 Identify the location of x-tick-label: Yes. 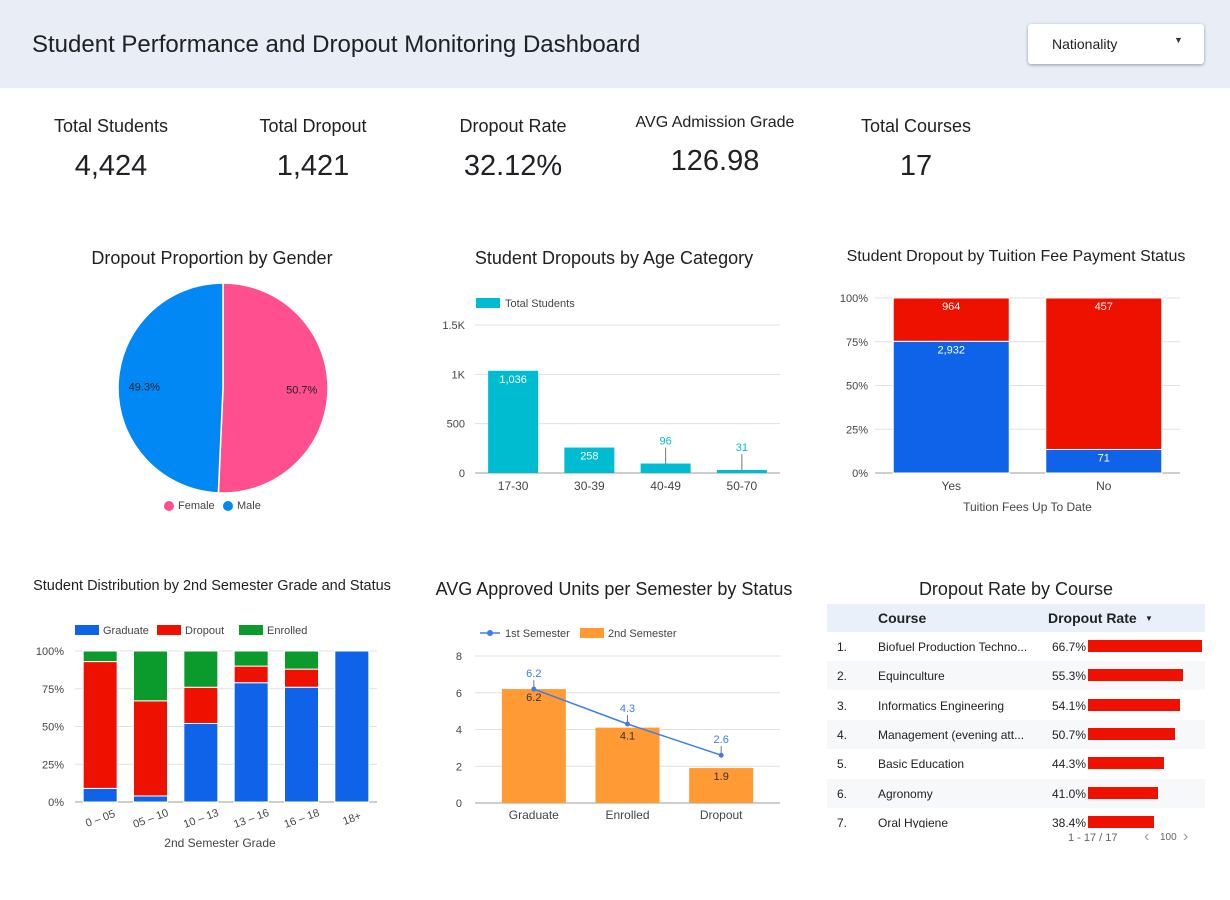
(951, 486).